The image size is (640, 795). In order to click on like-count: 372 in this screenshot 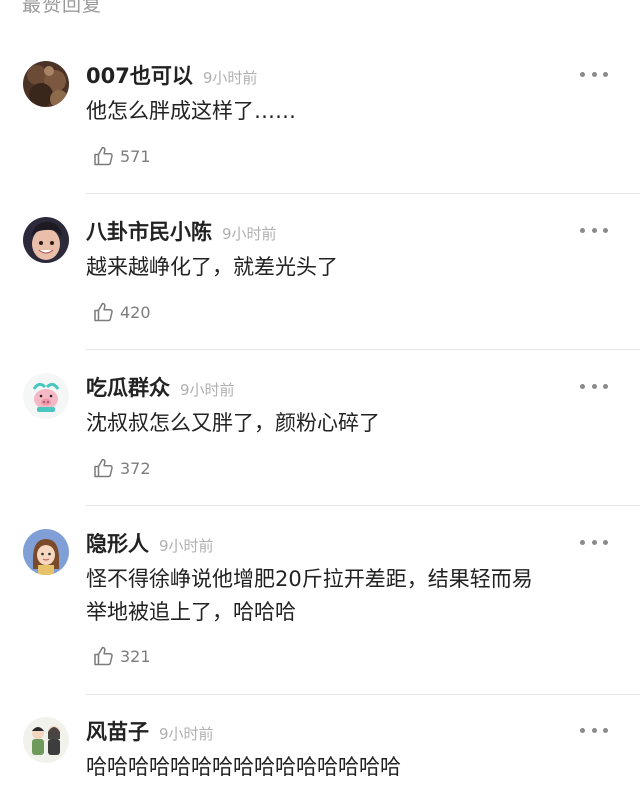, I will do `click(135, 468)`.